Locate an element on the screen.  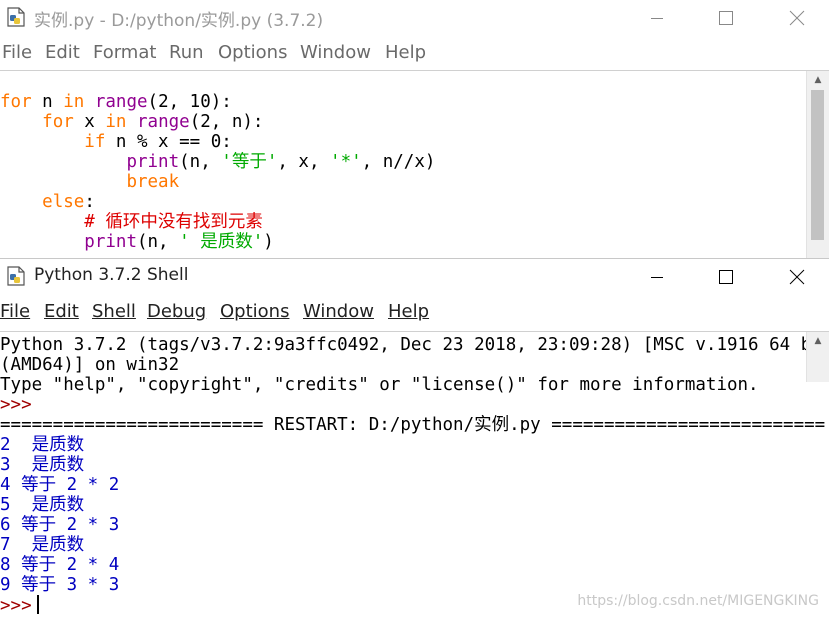
shell-line: 7 是质数 is located at coordinates (414, 545).